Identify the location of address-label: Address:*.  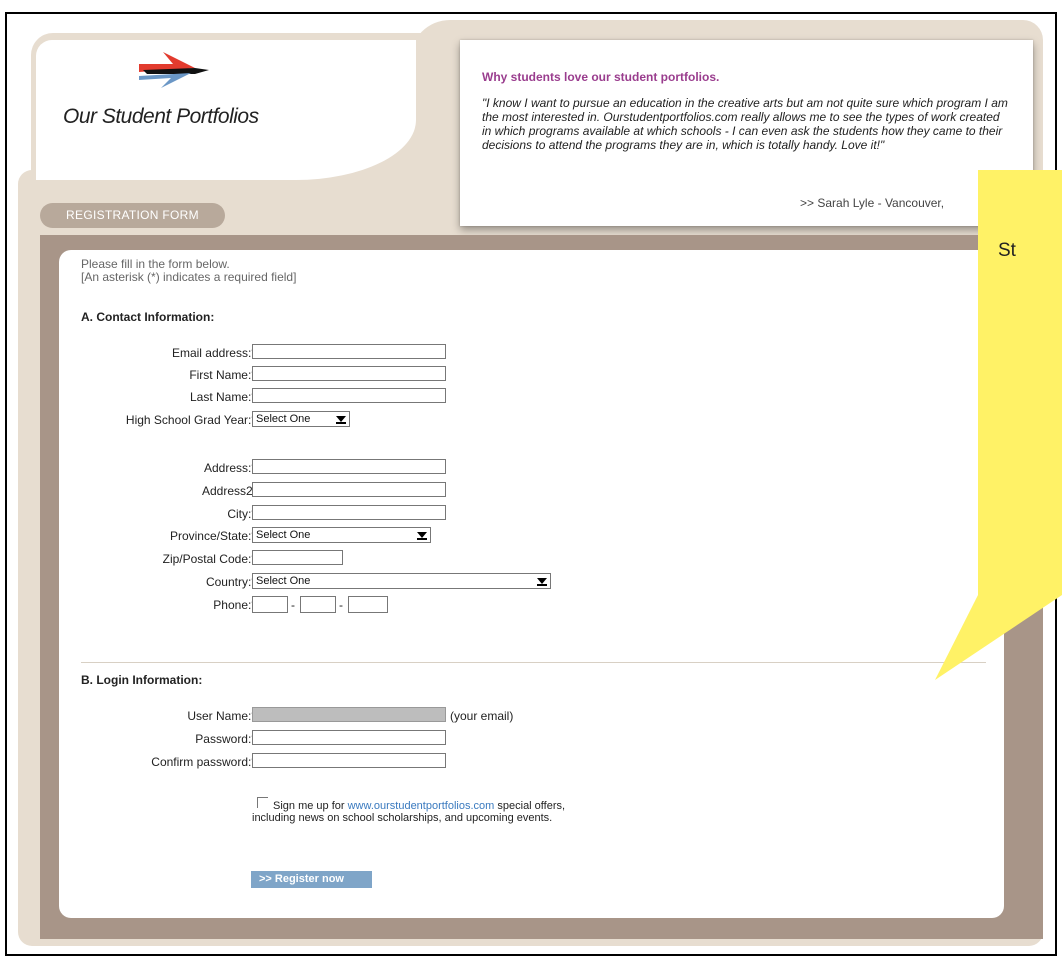
(229, 468).